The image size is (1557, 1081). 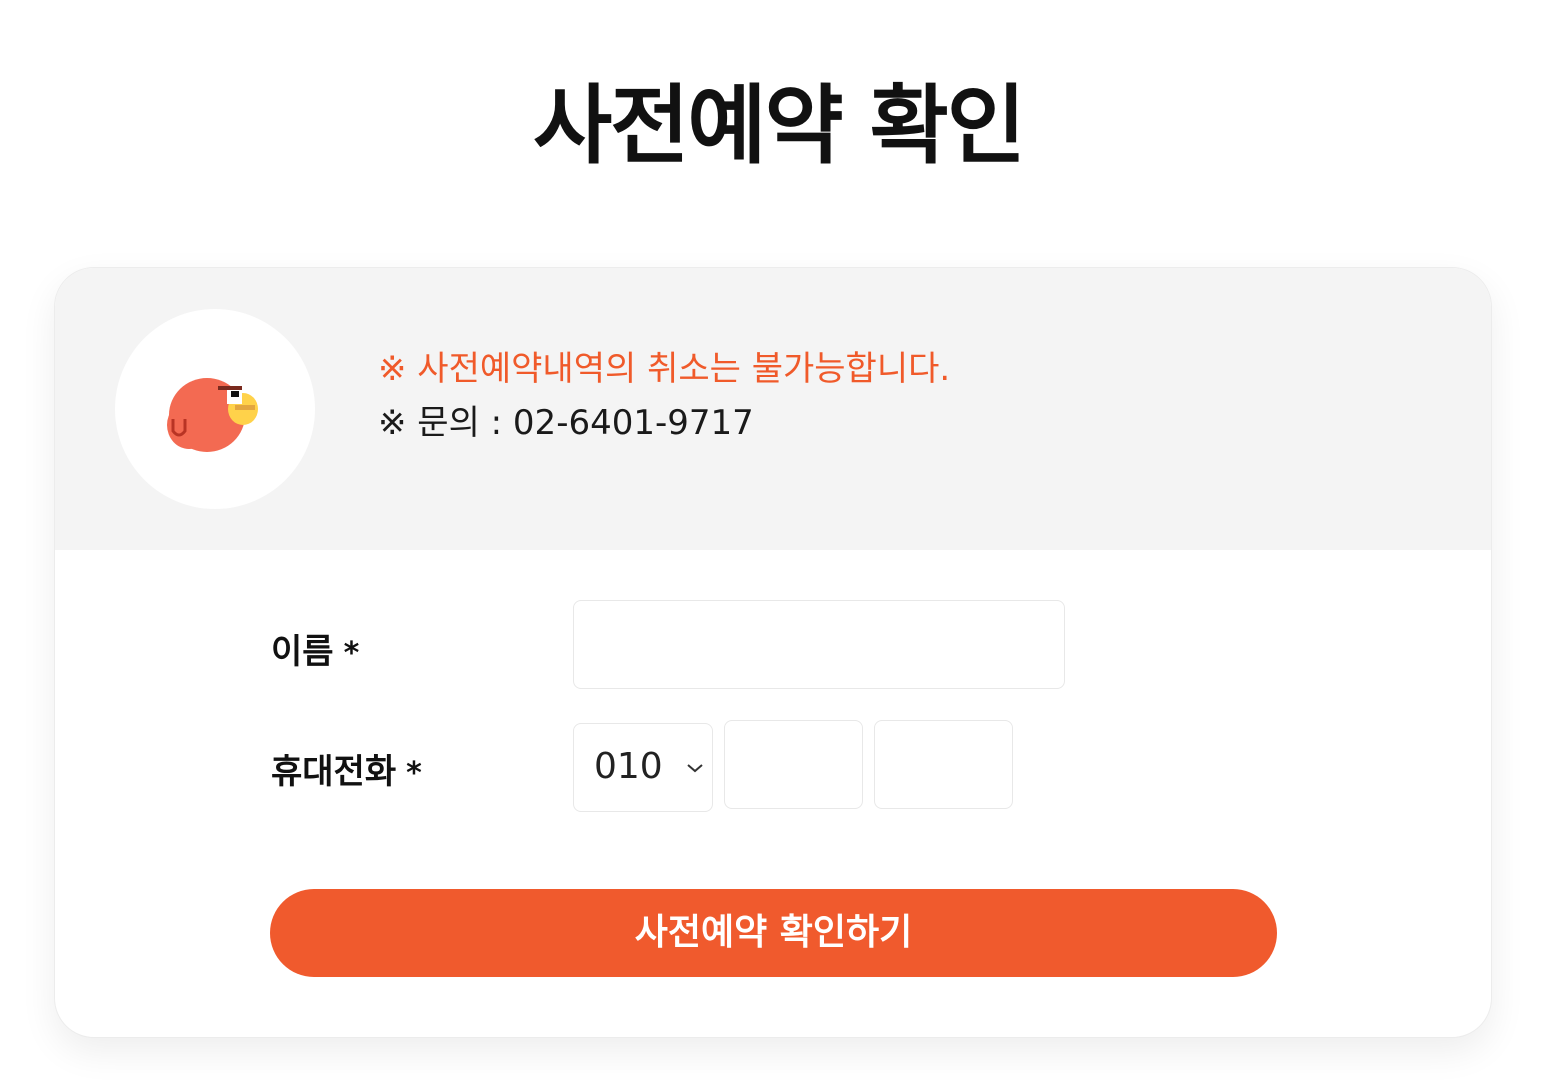 What do you see at coordinates (628, 766) in the screenshot?
I see `phone-prefix-value: 010` at bounding box center [628, 766].